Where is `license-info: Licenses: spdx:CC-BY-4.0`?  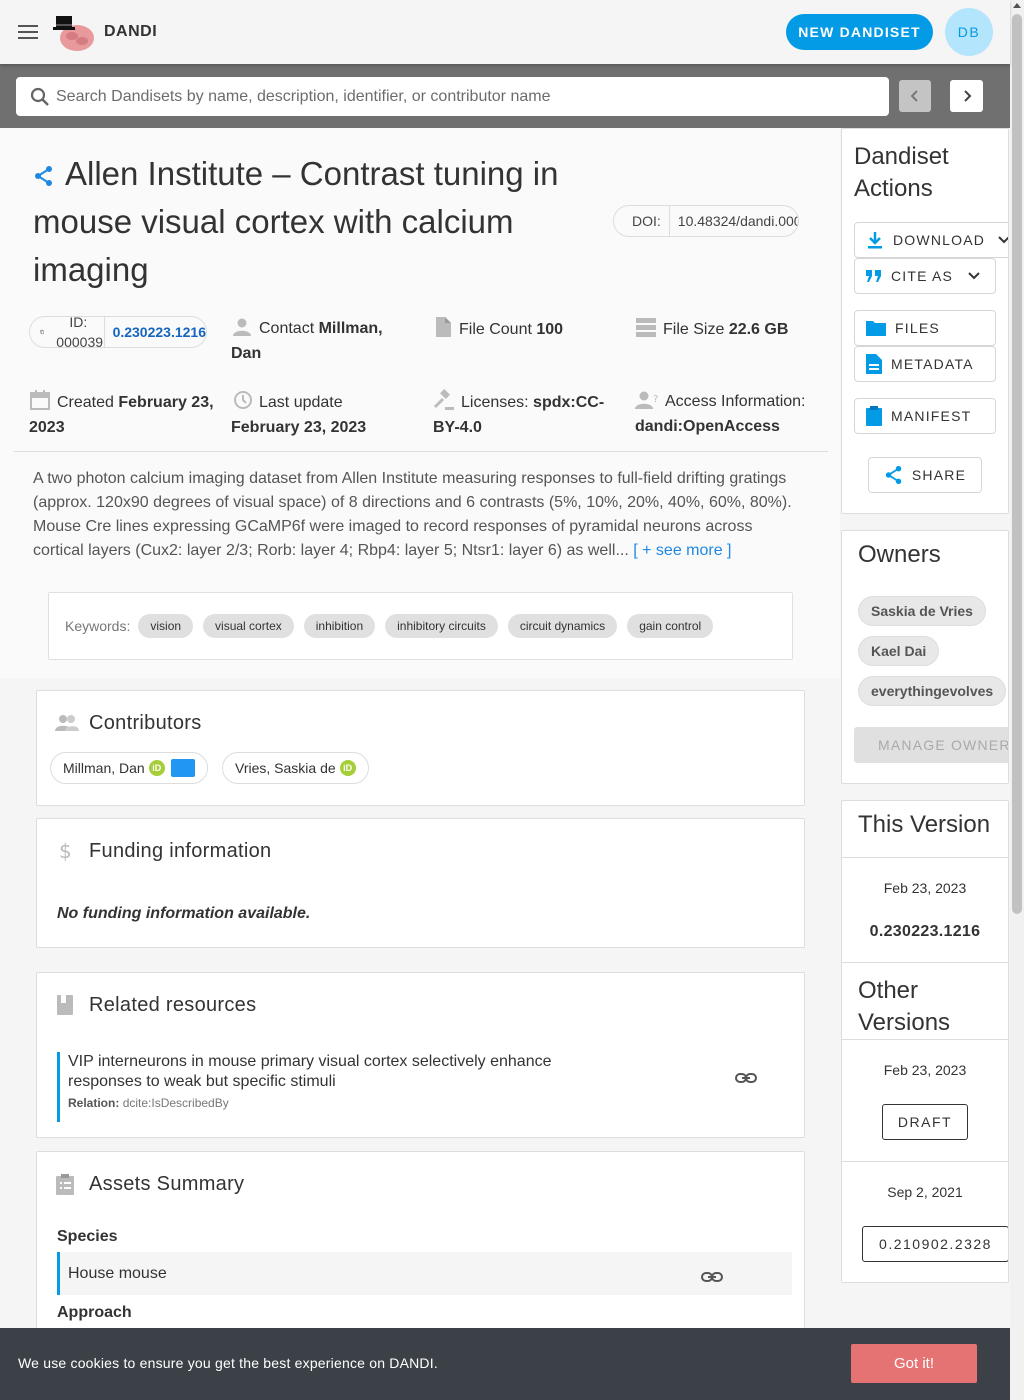
license-info: Licenses: spdx:CC-BY-4.0 is located at coordinates (523, 414).